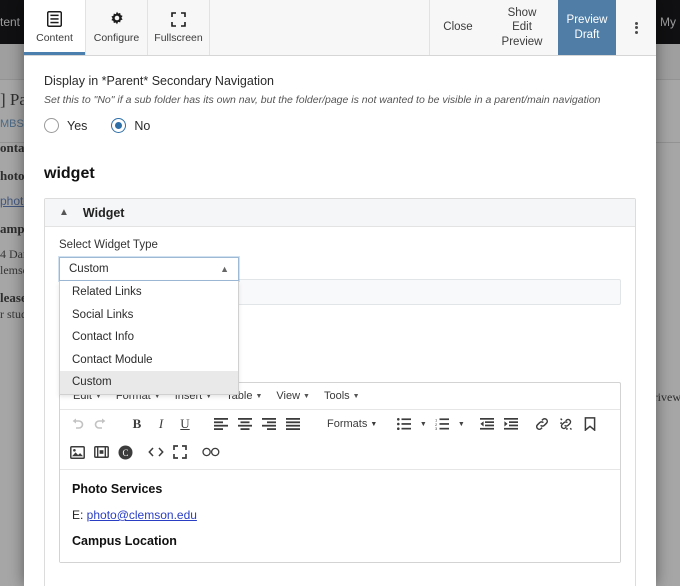 The height and width of the screenshot is (586, 680). Describe the element at coordinates (69, 173) in the screenshot. I see `page-section-title: widget` at that location.